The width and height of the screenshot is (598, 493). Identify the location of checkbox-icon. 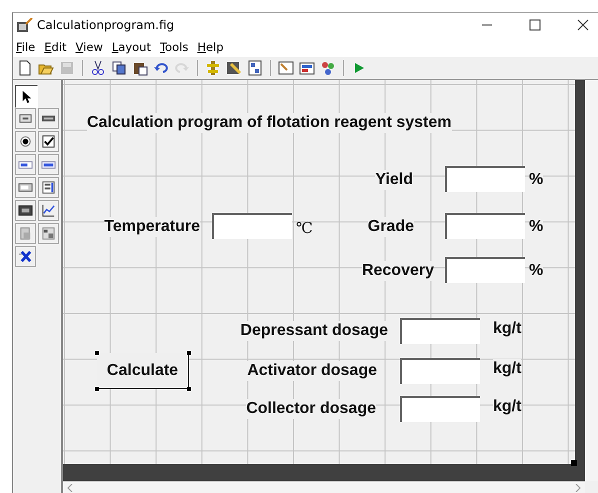
(48, 141).